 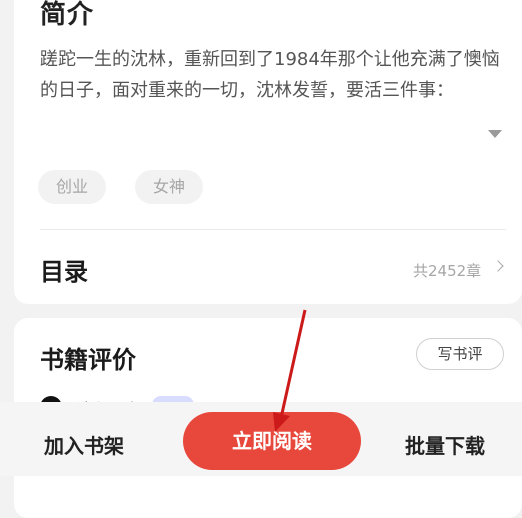 What do you see at coordinates (445, 444) in the screenshot?
I see `batch-download-button: 批量下载` at bounding box center [445, 444].